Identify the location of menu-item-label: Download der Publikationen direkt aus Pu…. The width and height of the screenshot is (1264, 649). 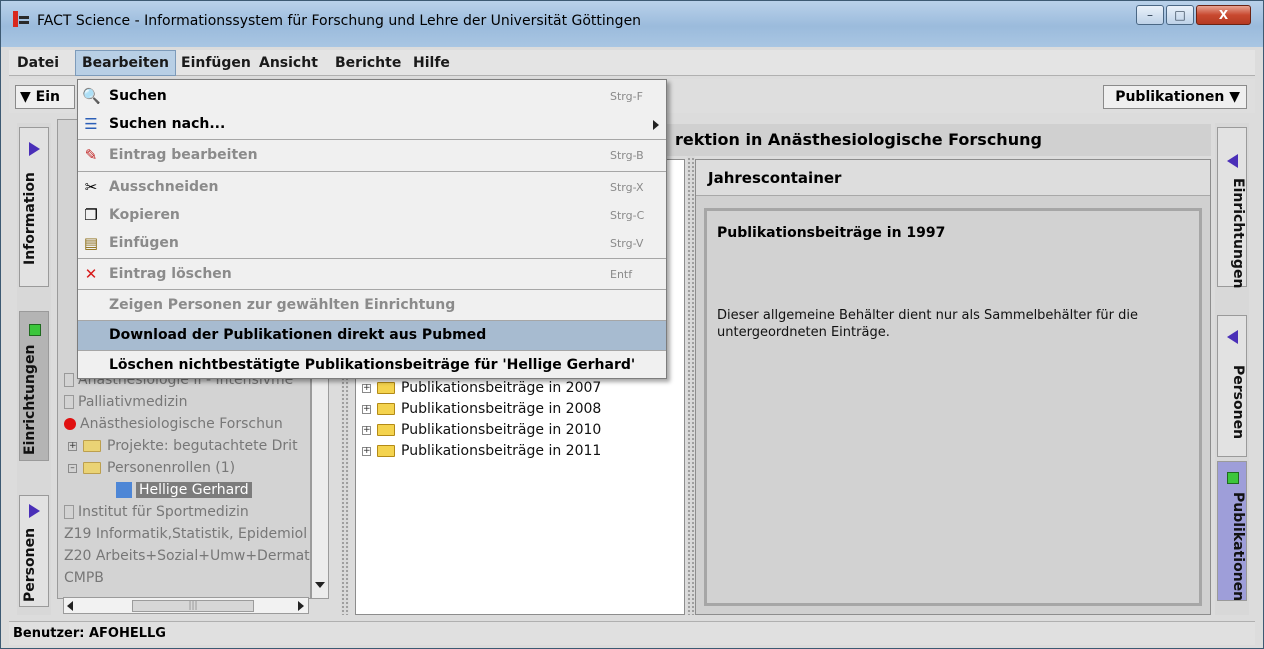
(298, 335).